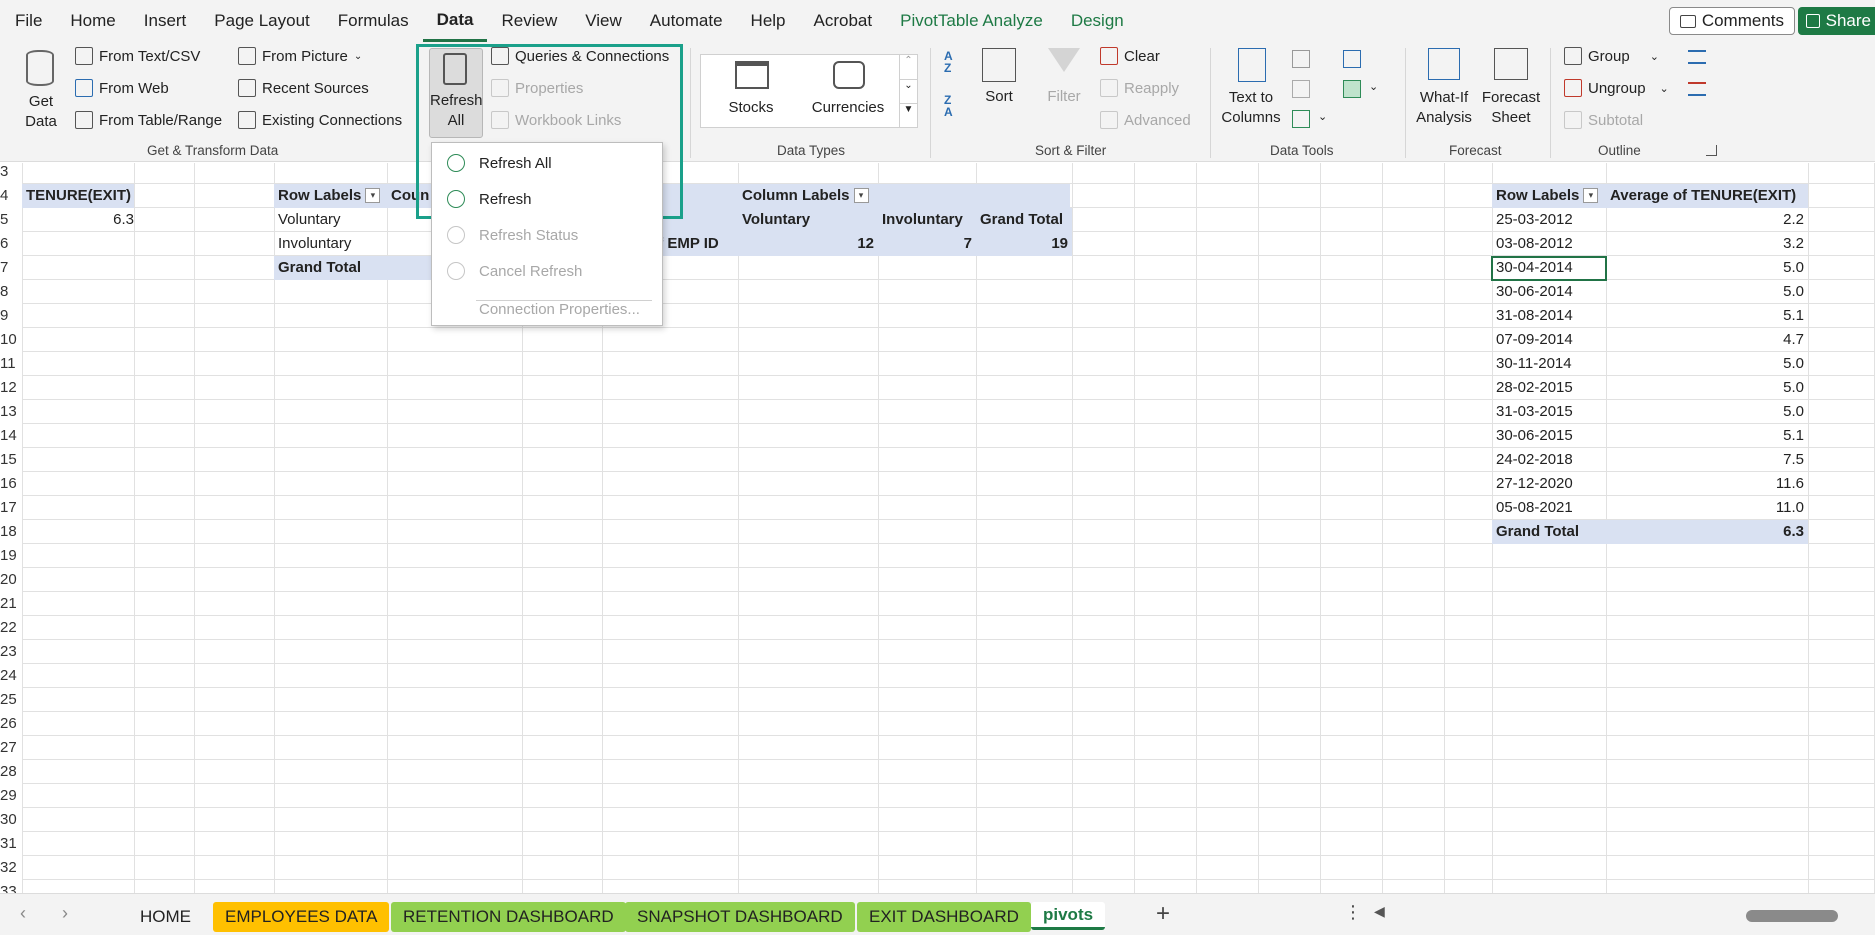 Image resolution: width=1875 pixels, height=935 pixels. What do you see at coordinates (1707, 220) in the screenshot?
I see `pivot4-value-cell: 2.2` at bounding box center [1707, 220].